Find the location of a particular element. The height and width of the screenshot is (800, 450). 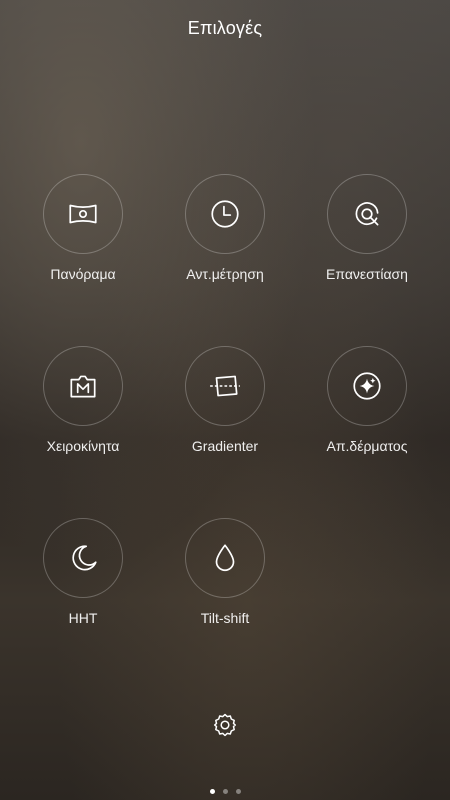

panorama-icon is located at coordinates (83, 214).